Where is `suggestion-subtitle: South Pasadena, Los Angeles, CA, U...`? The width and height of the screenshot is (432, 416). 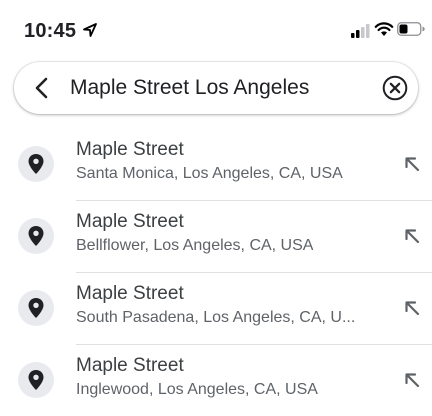
suggestion-subtitle: South Pasadena, Los Angeles, CA, U... is located at coordinates (216, 317).